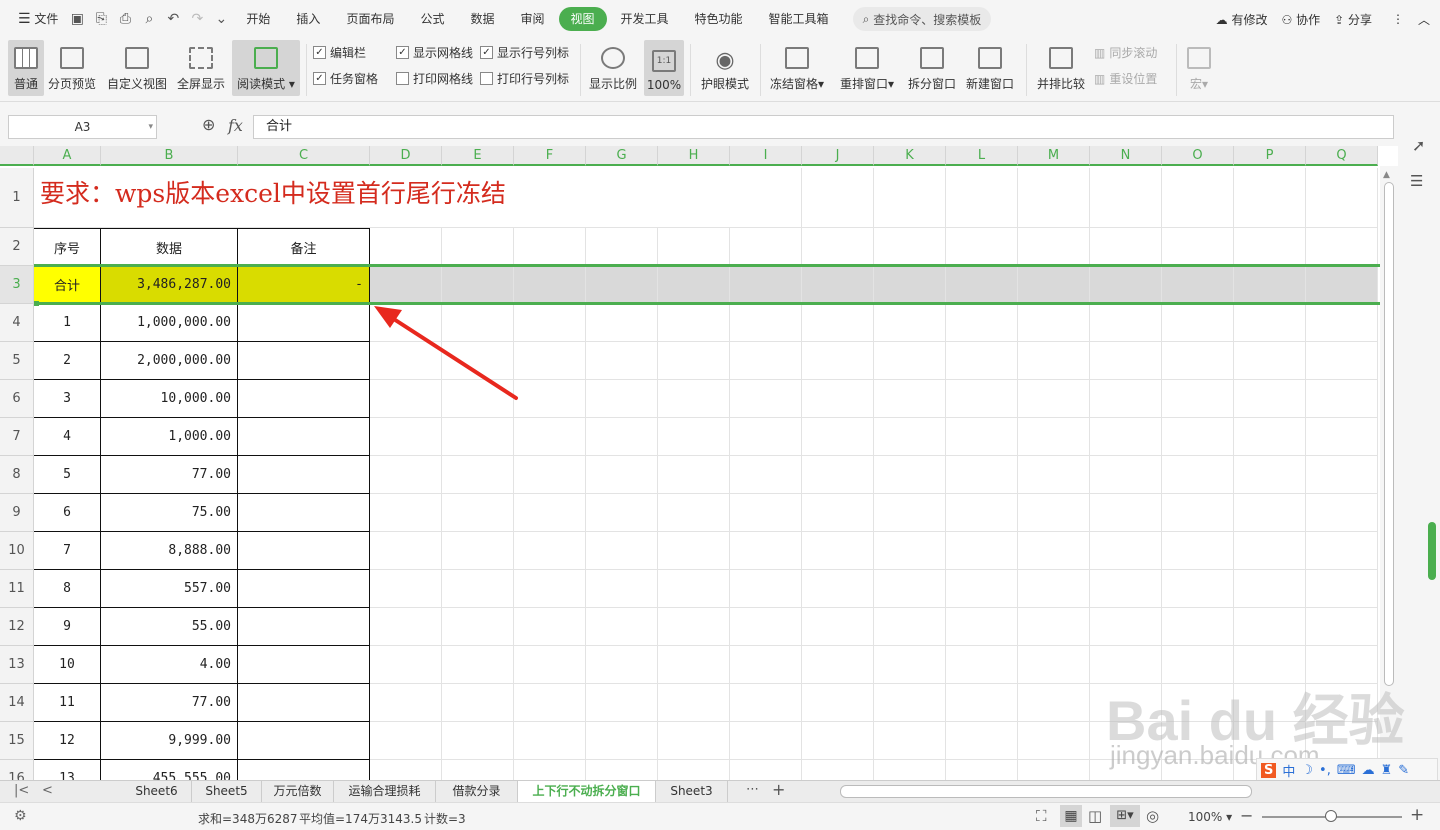 The height and width of the screenshot is (830, 1440). What do you see at coordinates (823, 127) in the screenshot?
I see `formula-input: 合计` at bounding box center [823, 127].